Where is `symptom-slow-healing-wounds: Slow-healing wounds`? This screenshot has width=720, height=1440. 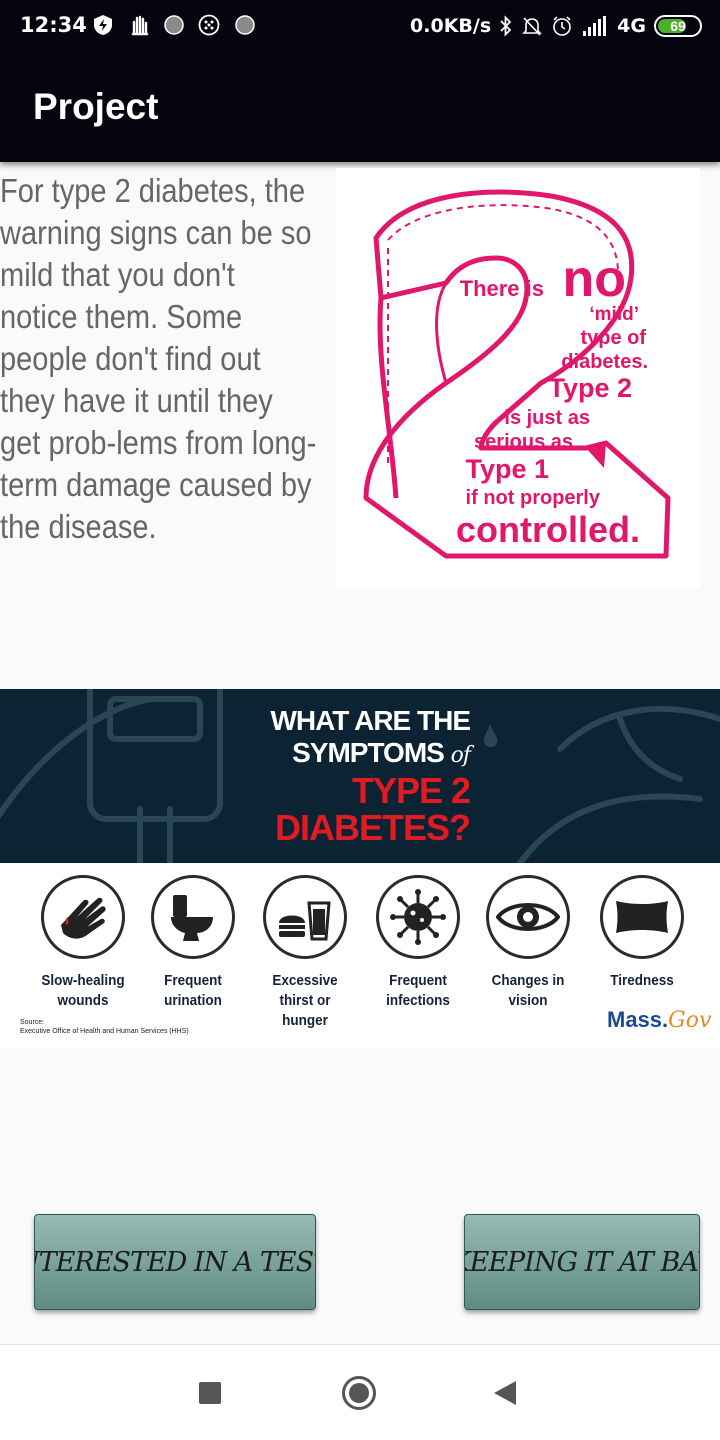
symptom-slow-healing-wounds: Slow-healing wounds is located at coordinates (83, 943).